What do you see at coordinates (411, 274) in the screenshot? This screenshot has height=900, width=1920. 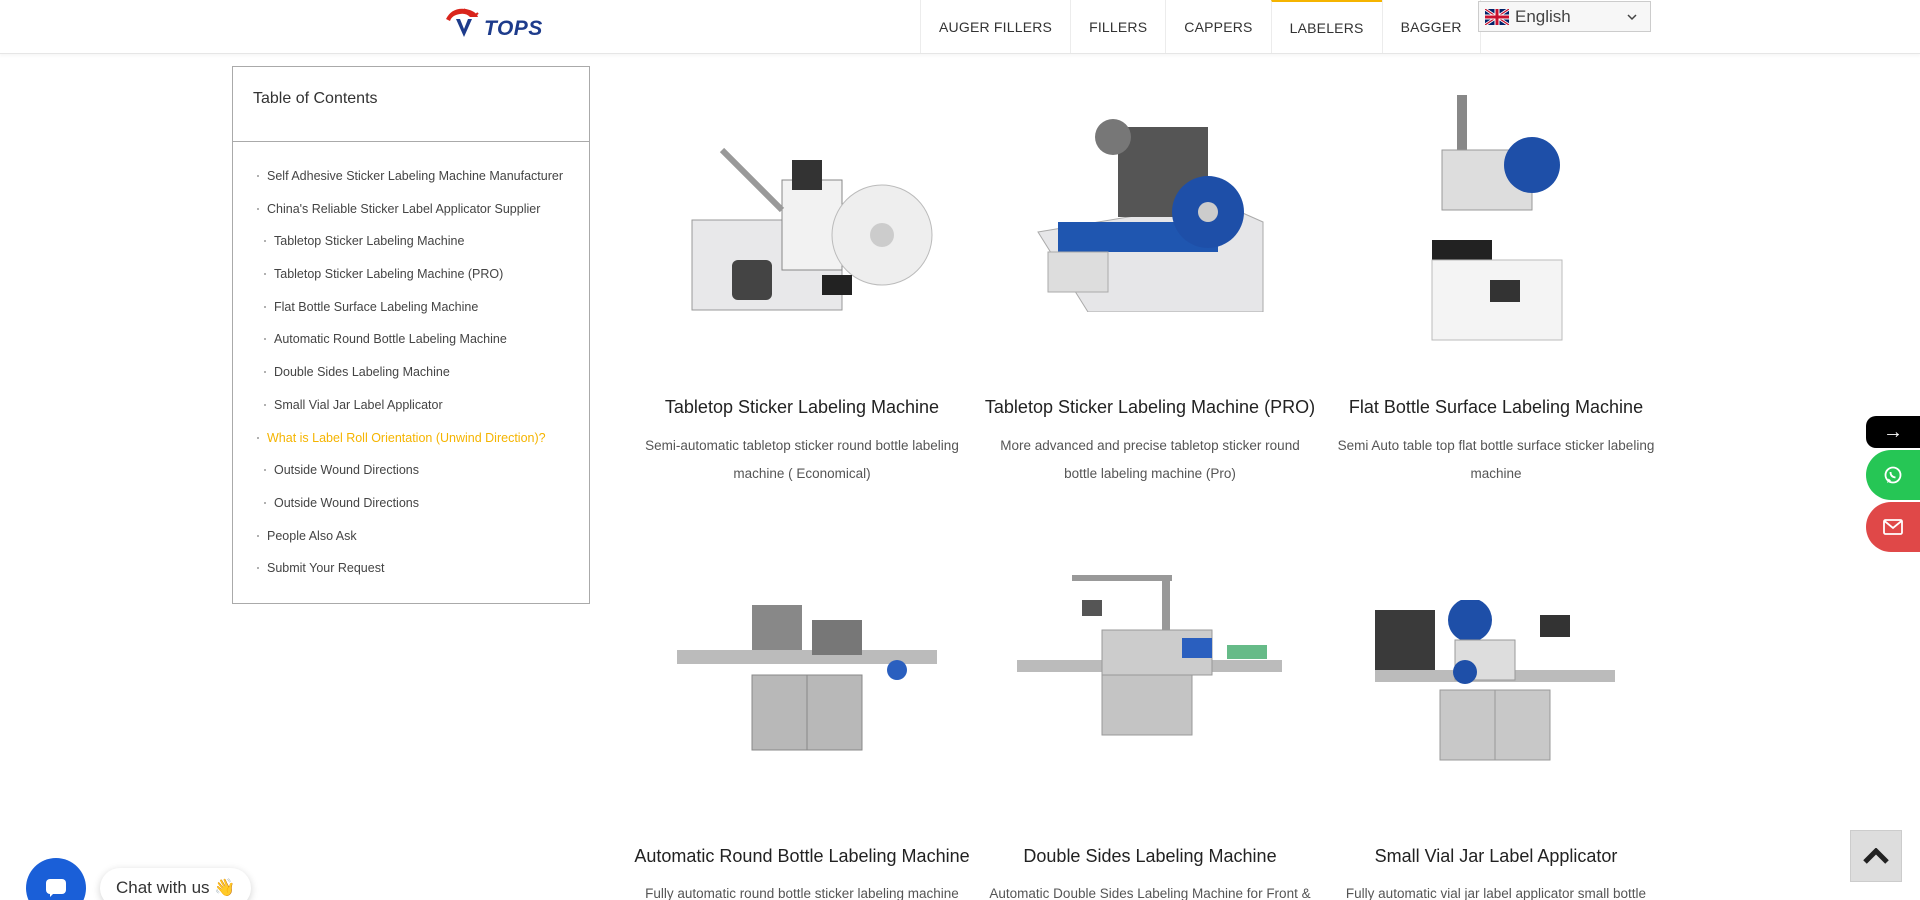 I see `toc-item: Tabletop Sticker Labeling Machine (PRO)` at bounding box center [411, 274].